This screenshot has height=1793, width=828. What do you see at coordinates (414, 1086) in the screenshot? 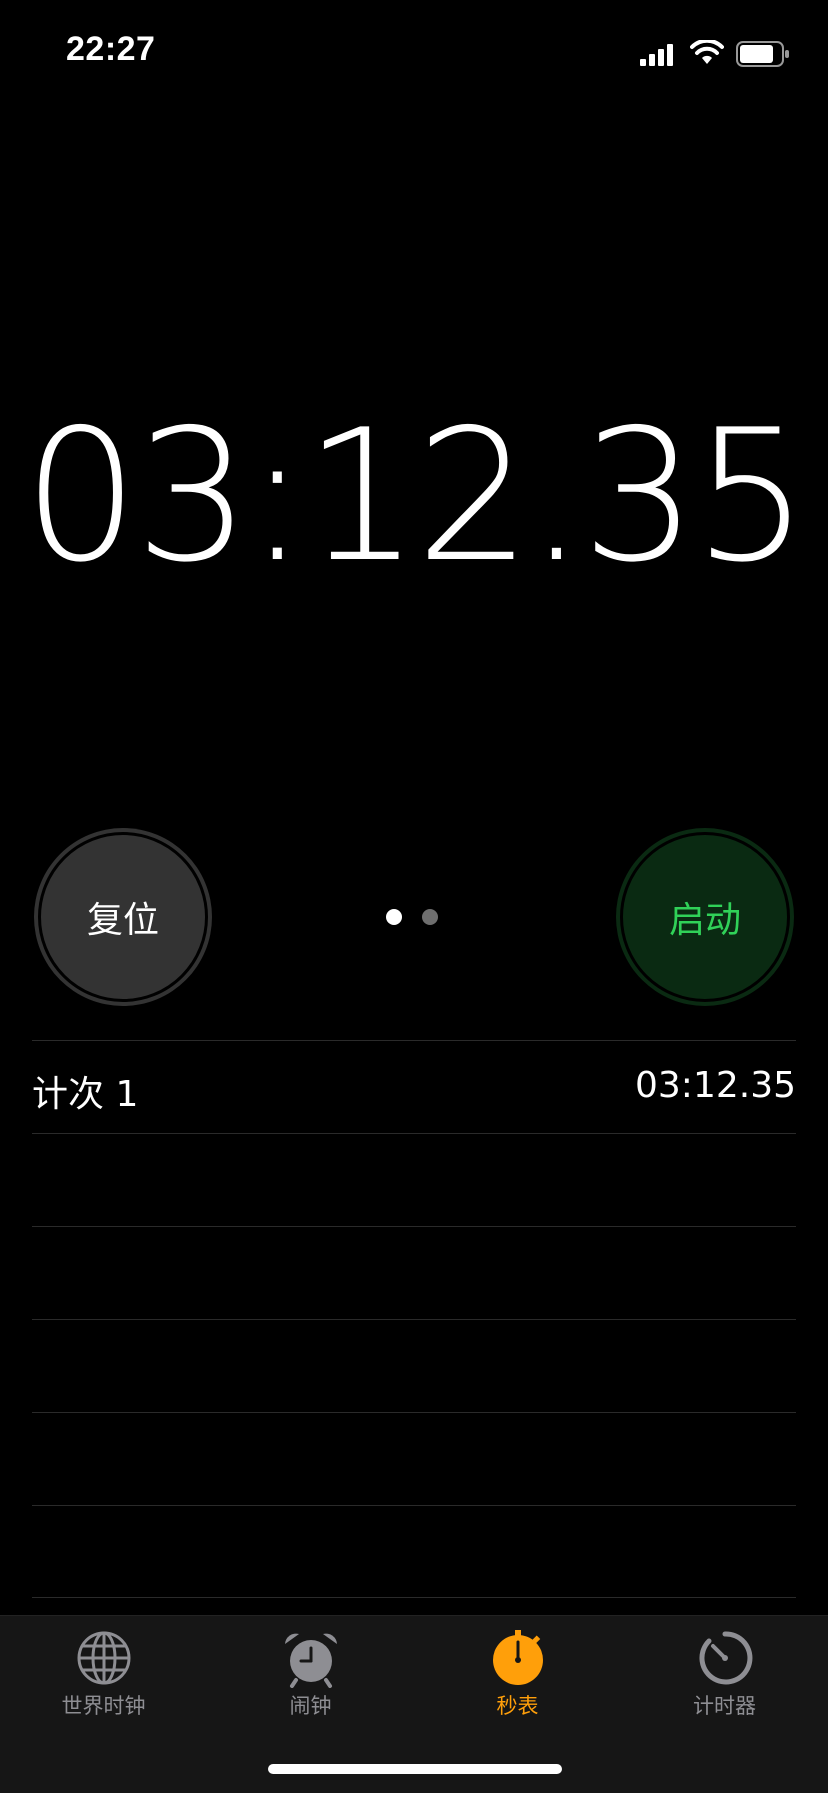
I see `lap-row: 计次 1 03:12.35` at bounding box center [414, 1086].